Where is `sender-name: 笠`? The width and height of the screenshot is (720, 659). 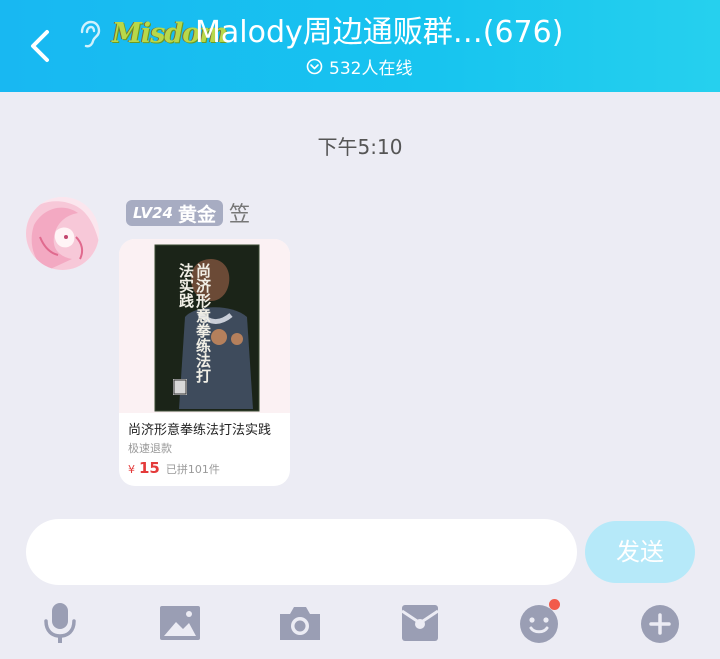 sender-name: 笠 is located at coordinates (239, 213).